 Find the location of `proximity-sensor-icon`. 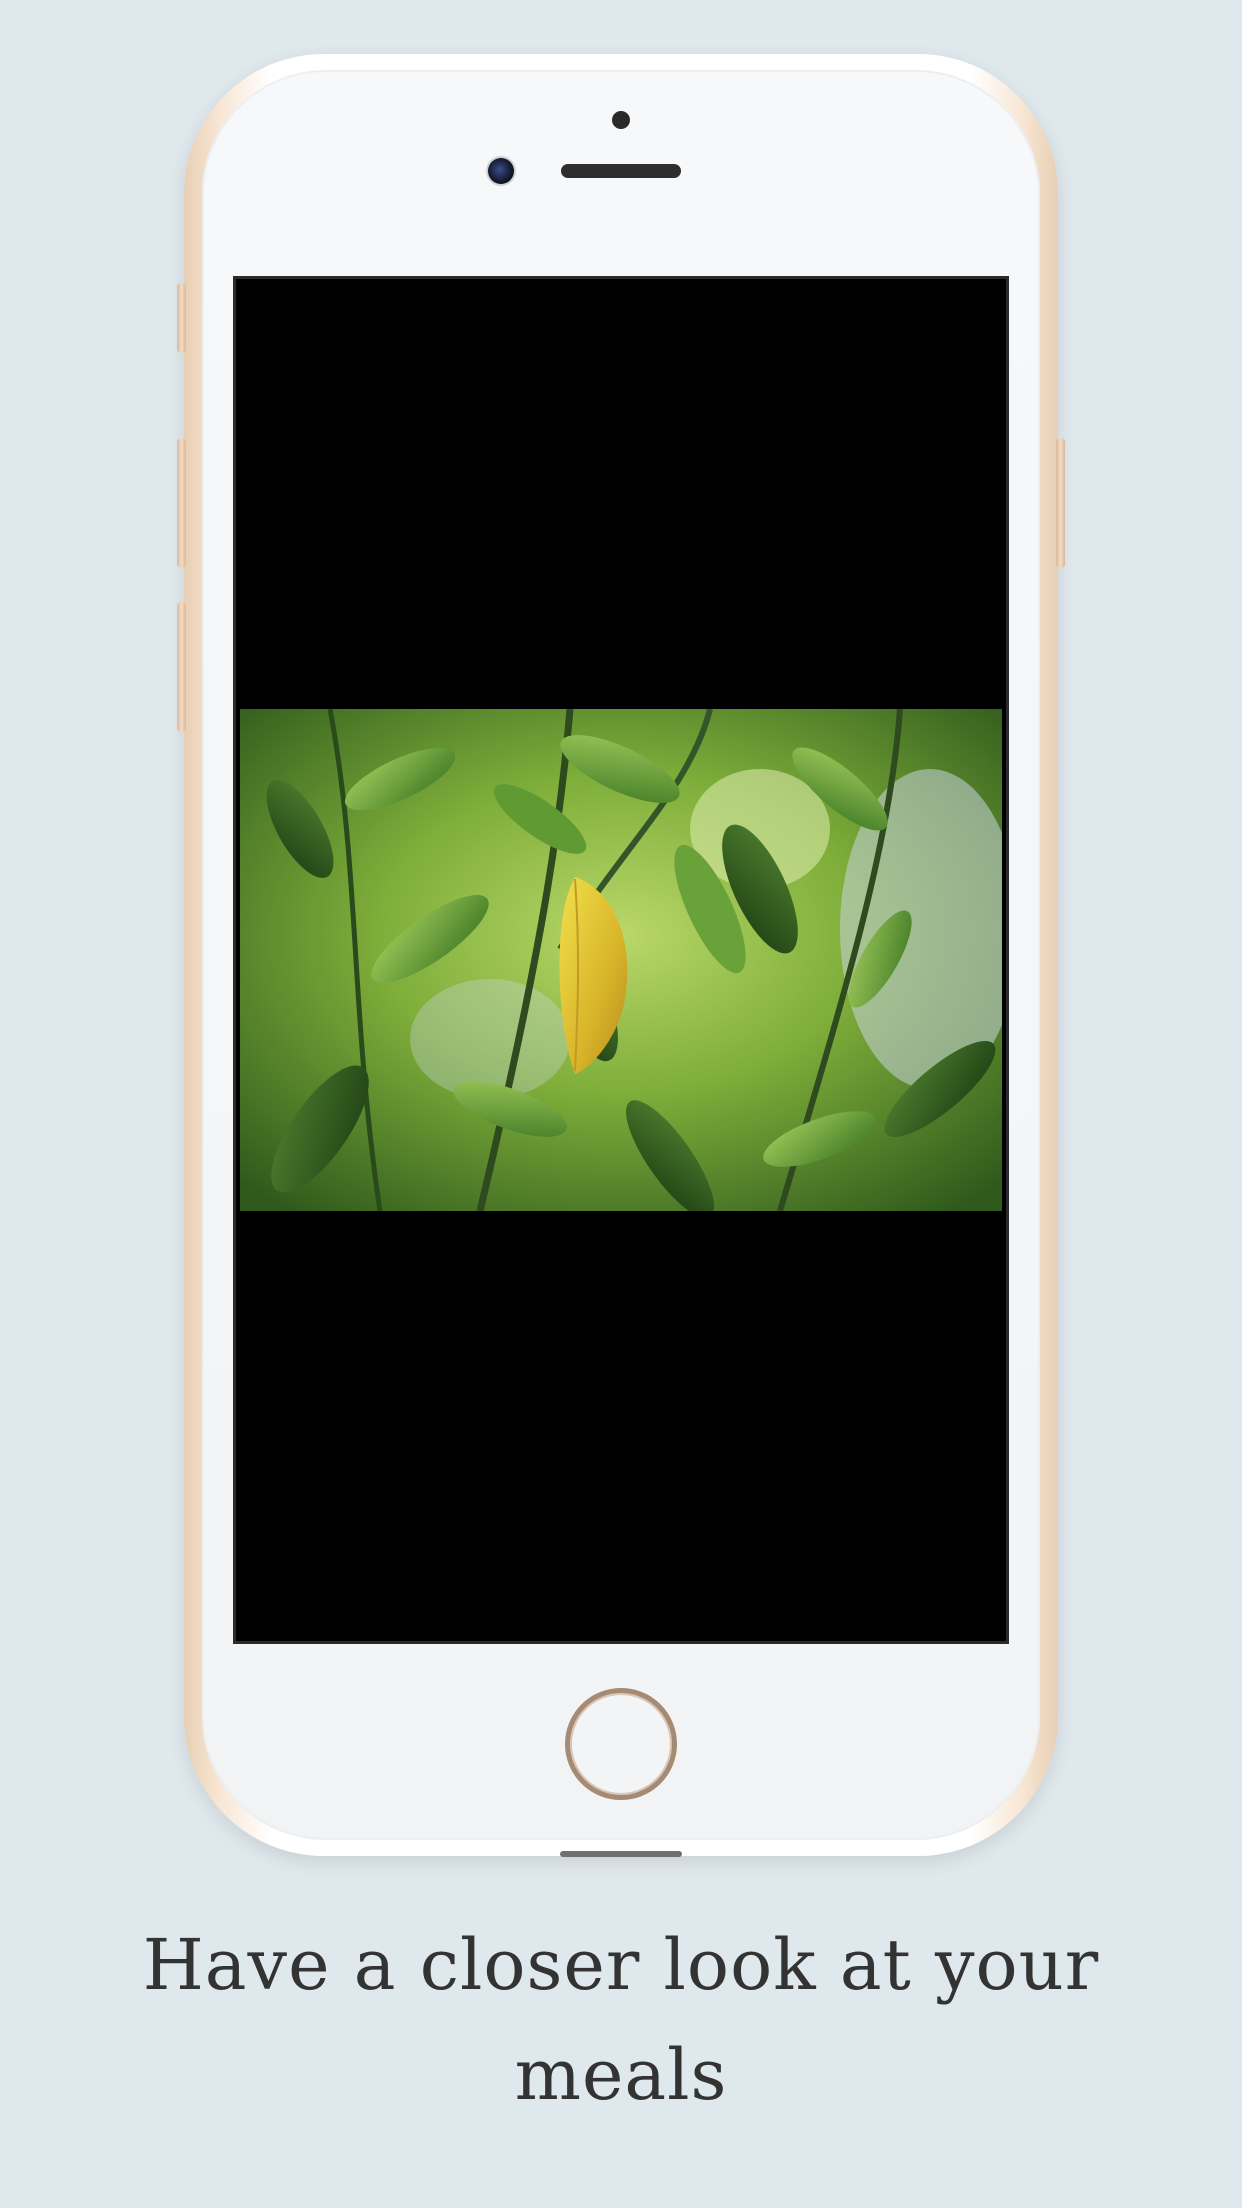

proximity-sensor-icon is located at coordinates (621, 120).